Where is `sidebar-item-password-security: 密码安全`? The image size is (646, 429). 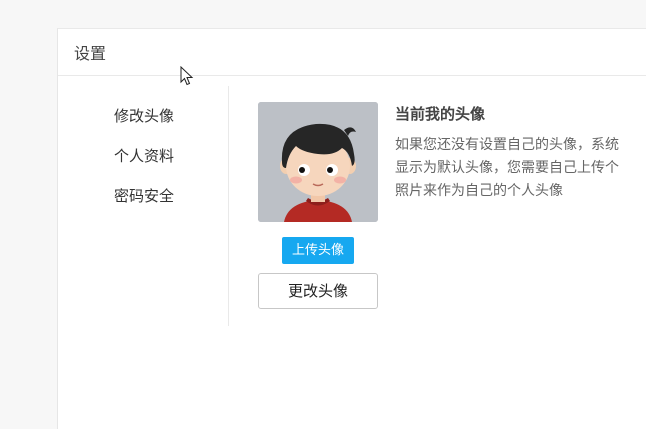
sidebar-item-password-security: 密码安全 is located at coordinates (144, 196).